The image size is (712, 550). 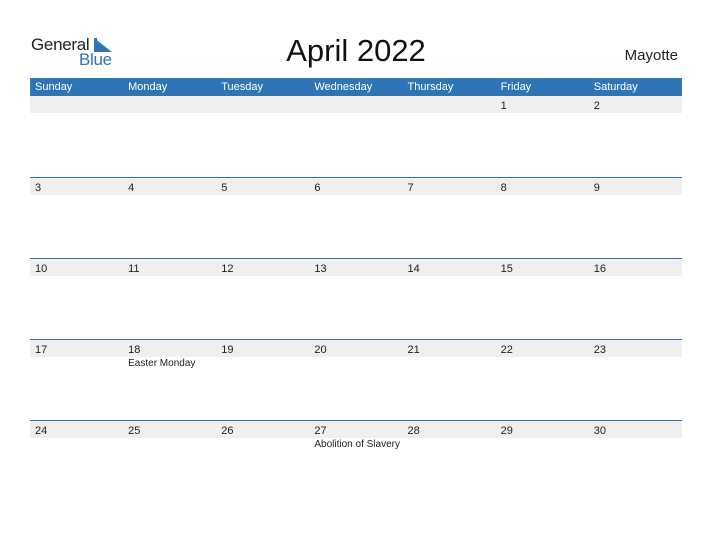 What do you see at coordinates (242, 87) in the screenshot?
I see `weekday-tuesday: Tuesday` at bounding box center [242, 87].